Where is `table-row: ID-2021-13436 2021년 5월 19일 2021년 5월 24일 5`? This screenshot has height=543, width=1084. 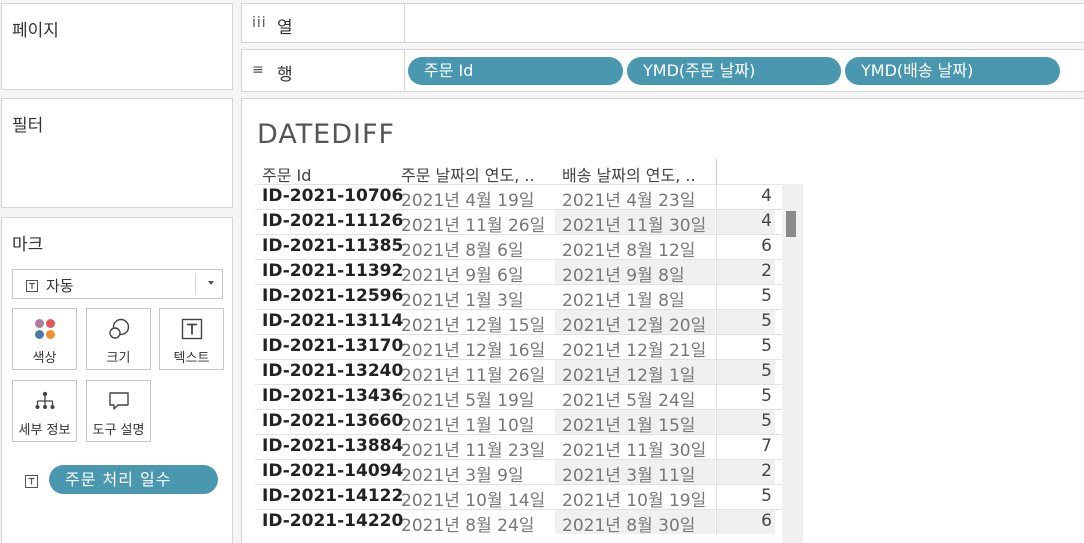
table-row: ID-2021-13436 2021년 5월 19일 2021년 5월 24일 5 is located at coordinates (529, 397).